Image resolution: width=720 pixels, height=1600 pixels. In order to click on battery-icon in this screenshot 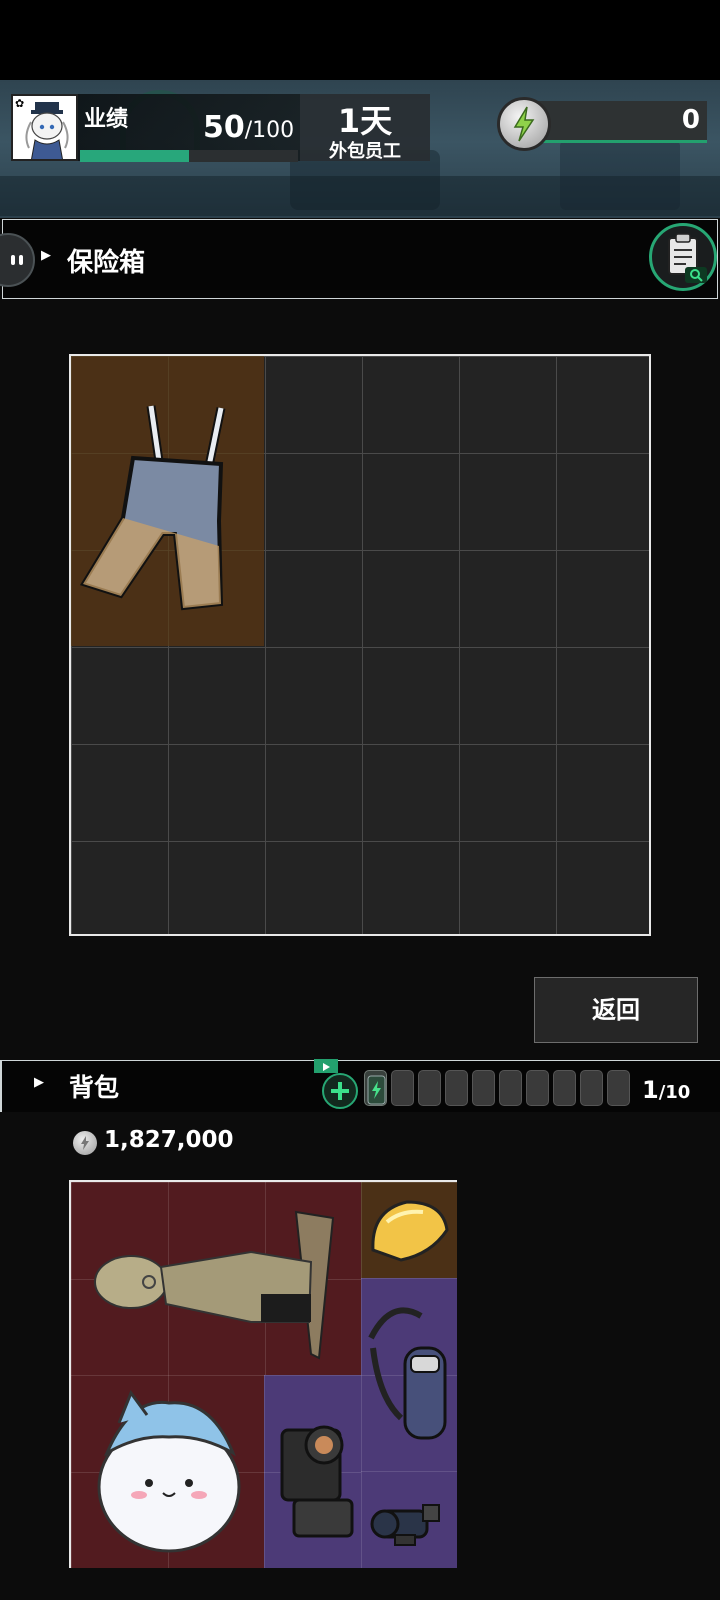, I will do `click(376, 1090)`.